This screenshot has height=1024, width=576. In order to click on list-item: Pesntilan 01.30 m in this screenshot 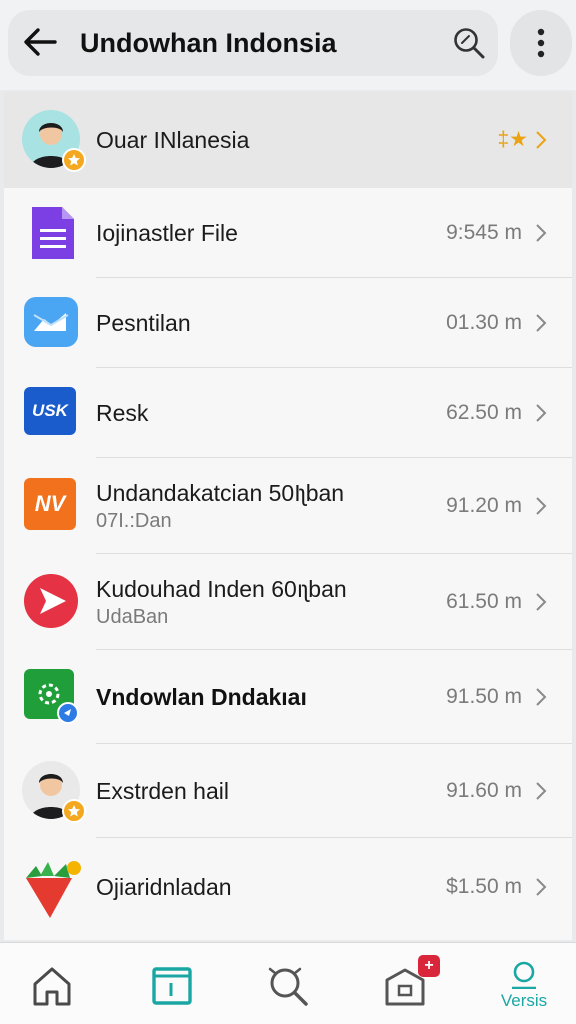, I will do `click(288, 323)`.